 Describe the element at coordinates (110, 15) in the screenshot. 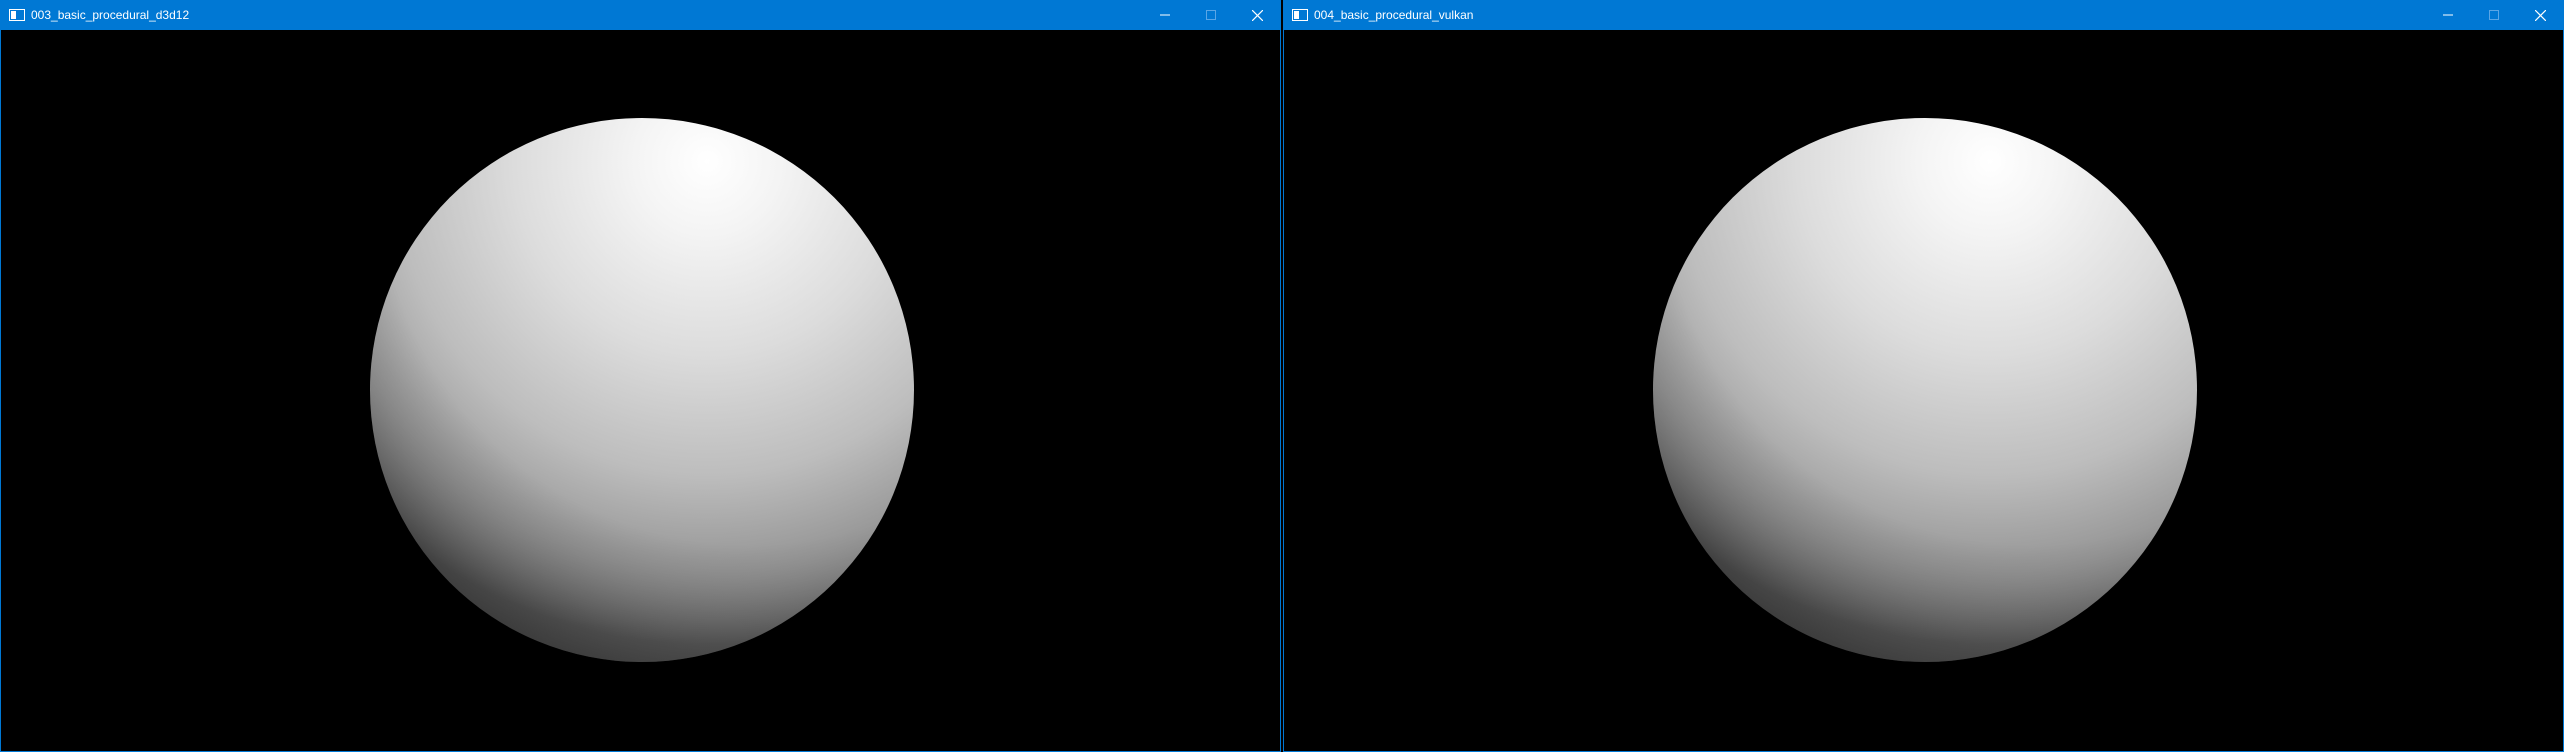

I see `window-title: 003_basic_procedural_d3d12` at that location.